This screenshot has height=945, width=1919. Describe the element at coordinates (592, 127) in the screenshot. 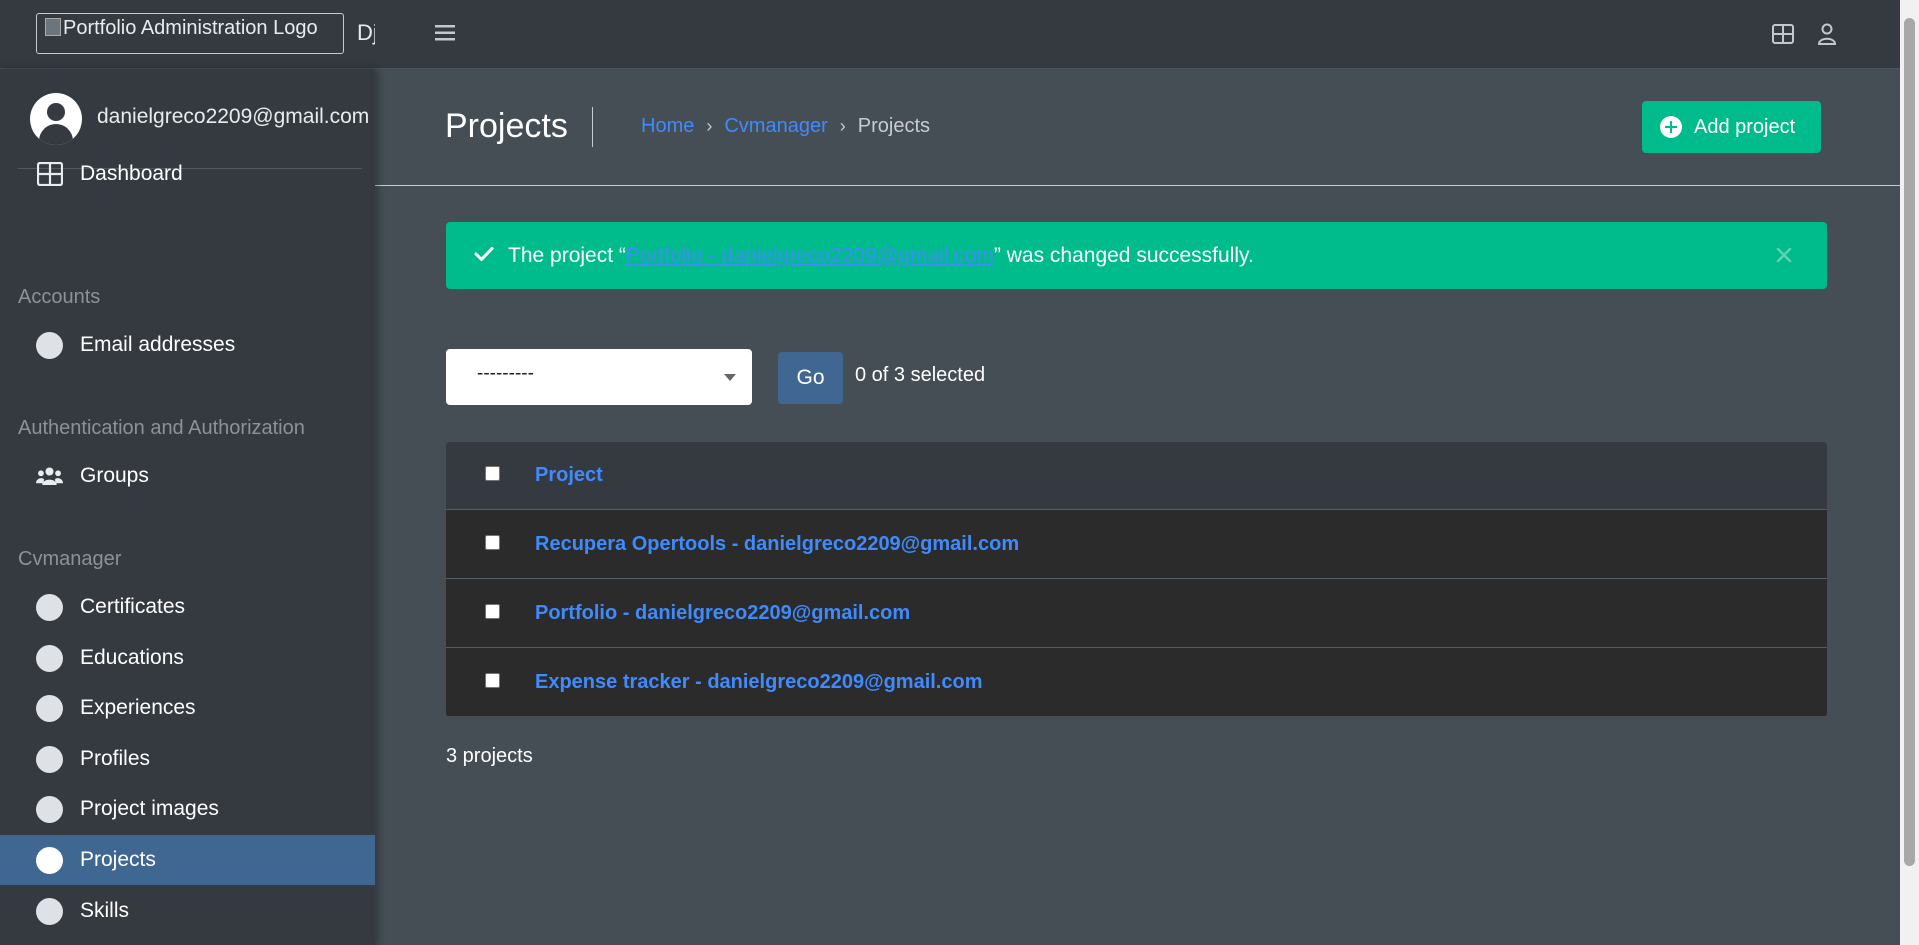

I see `title-divider` at that location.